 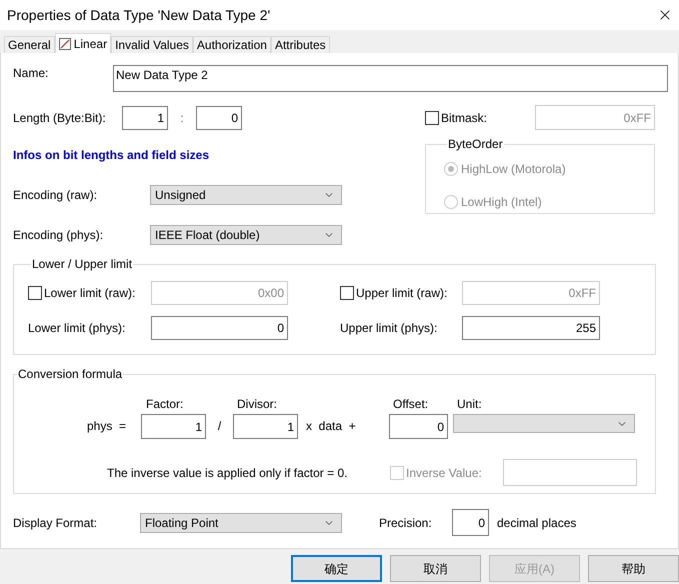 What do you see at coordinates (106, 426) in the screenshot?
I see `formula-text: phys =` at bounding box center [106, 426].